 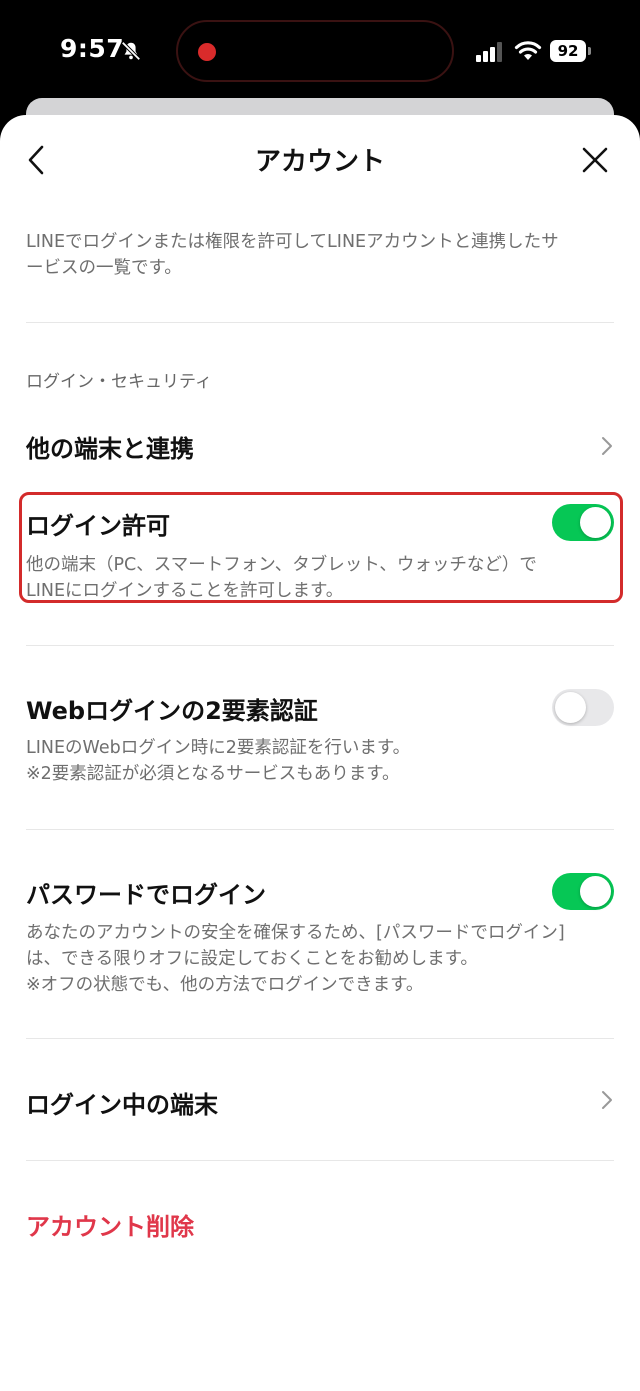 I want to click on login-permission-title: ログイン許可, so click(x=98, y=526).